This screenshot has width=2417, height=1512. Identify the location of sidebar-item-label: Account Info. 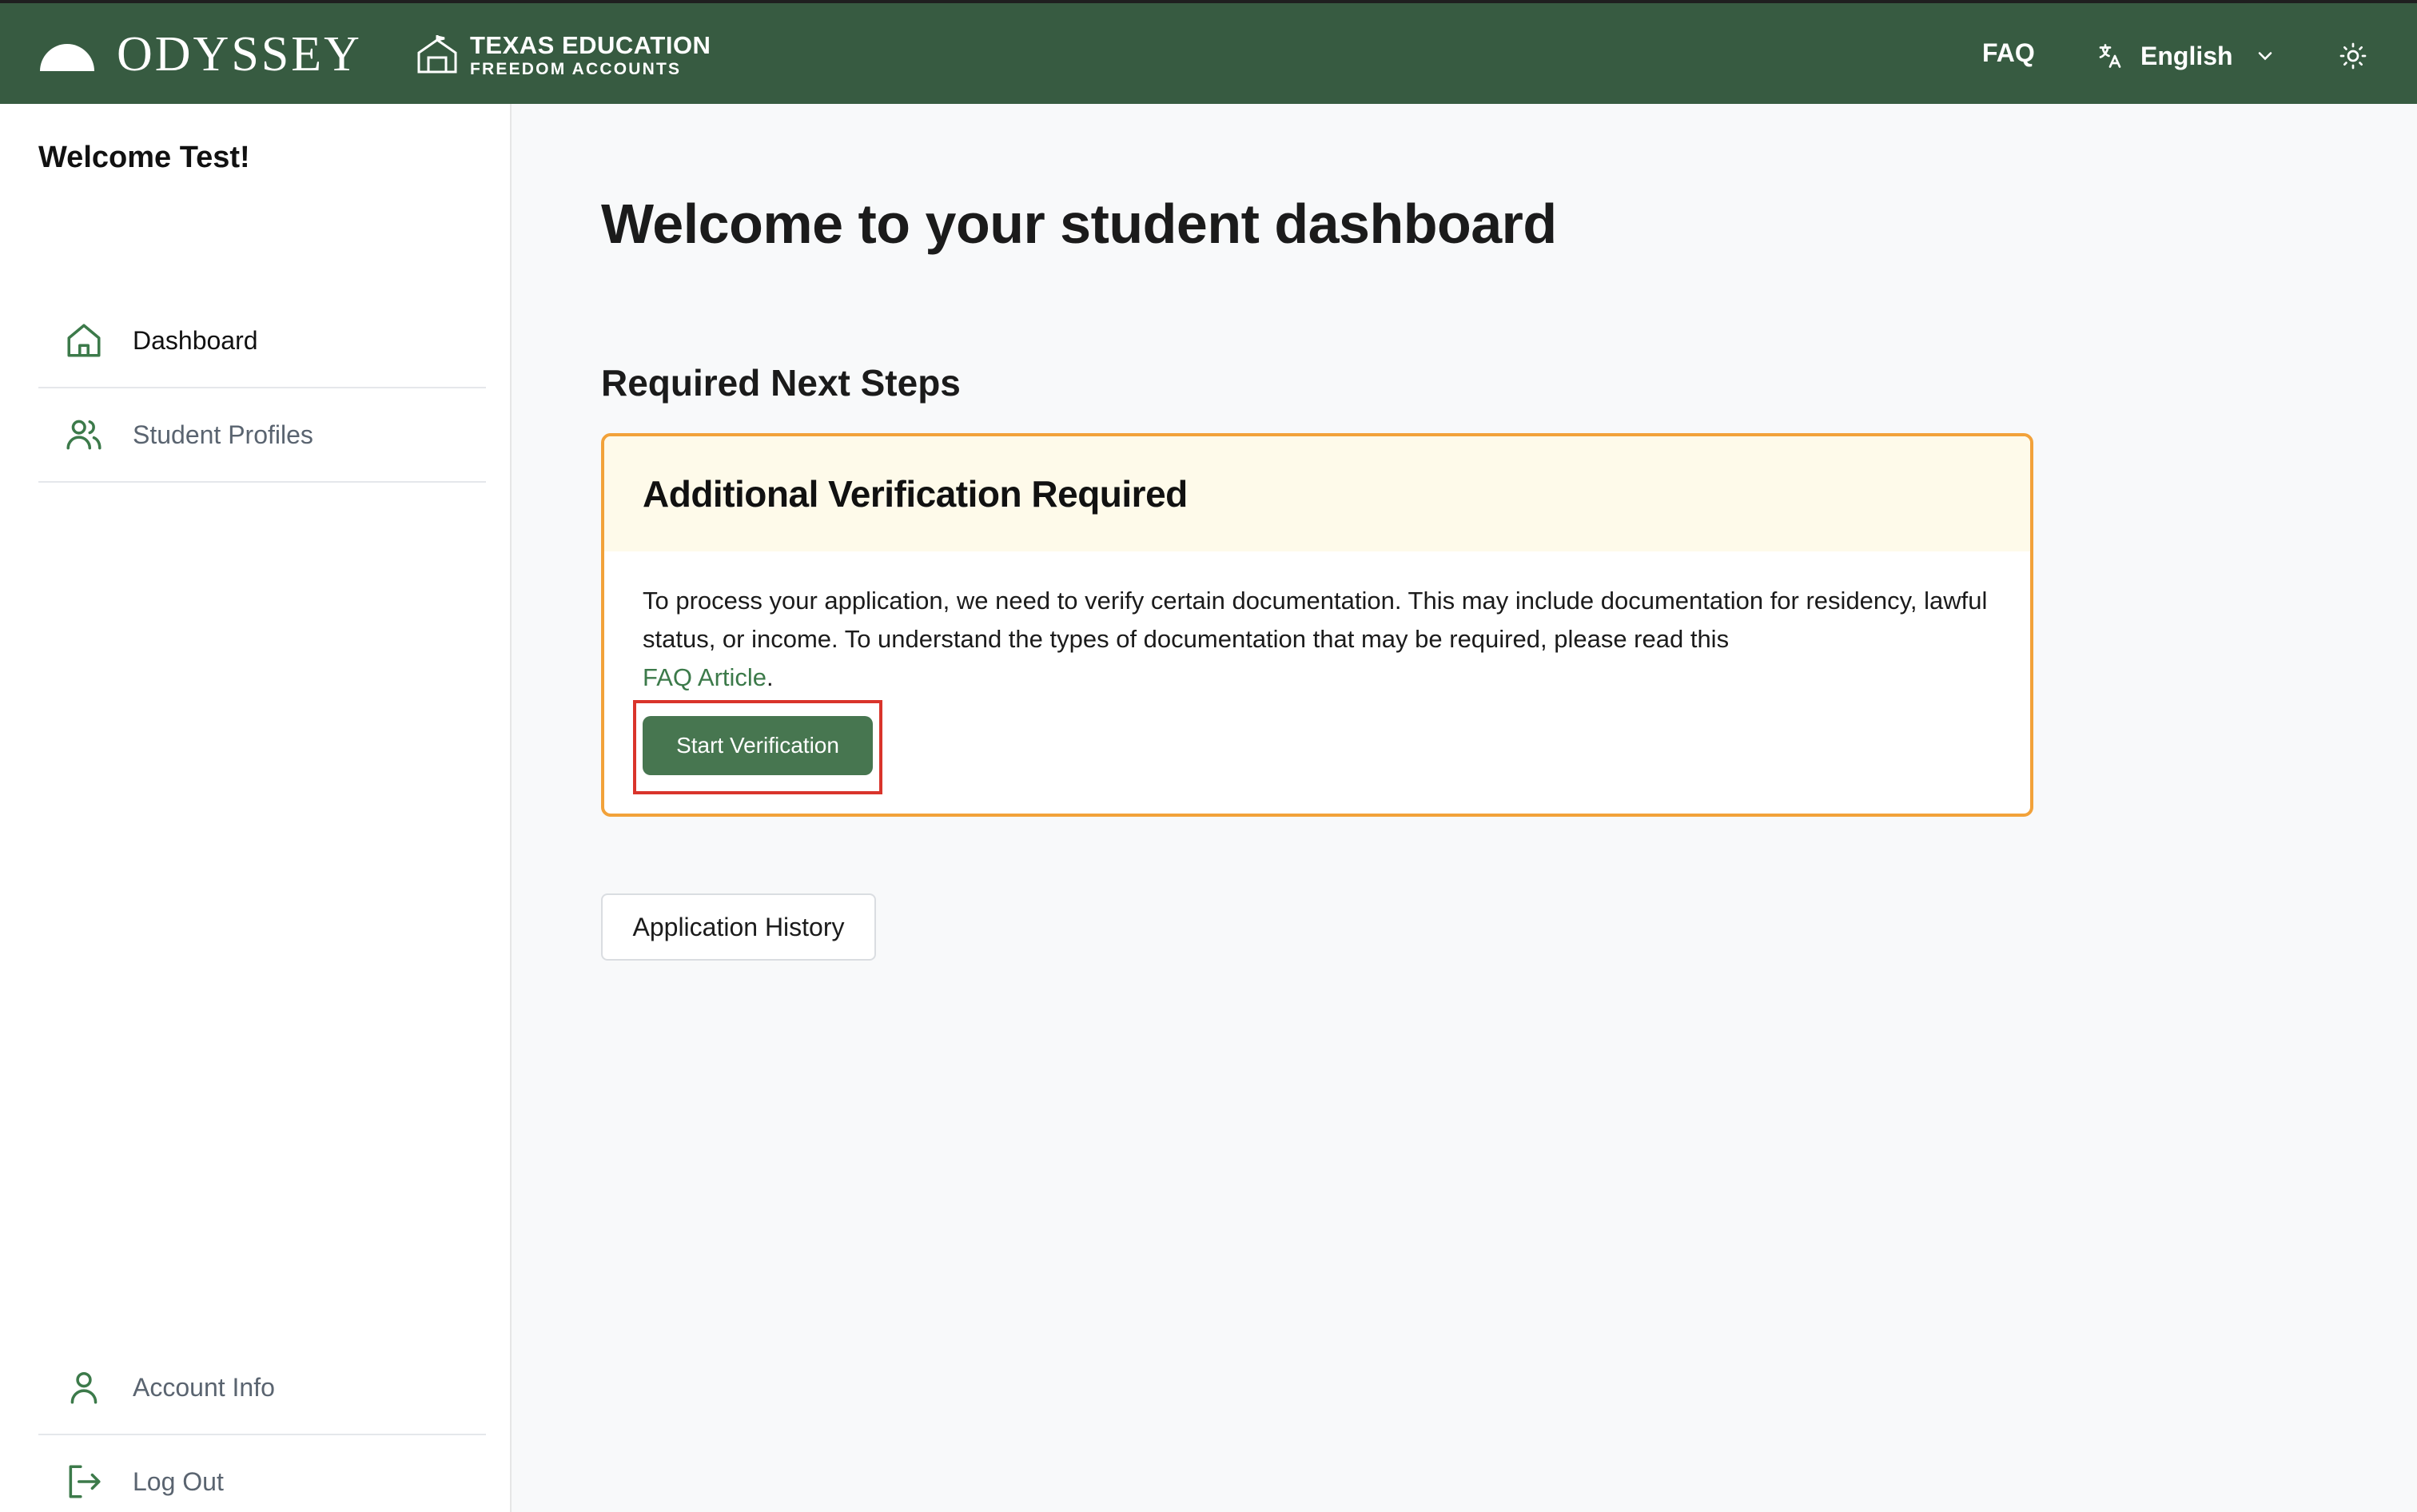
(204, 1387).